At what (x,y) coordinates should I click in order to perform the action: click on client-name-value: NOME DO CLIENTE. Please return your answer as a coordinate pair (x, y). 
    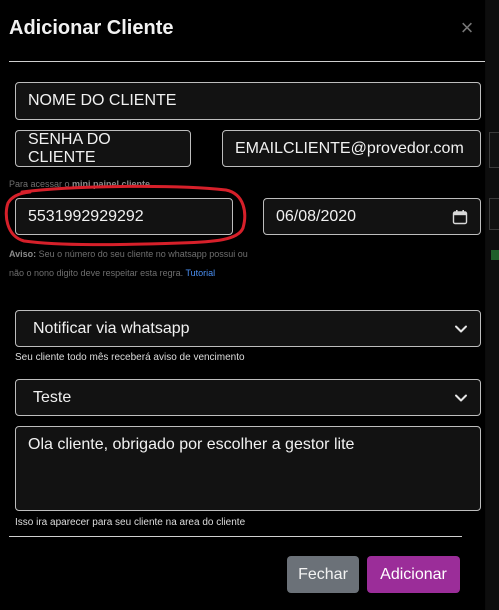
    Looking at the image, I should click on (102, 100).